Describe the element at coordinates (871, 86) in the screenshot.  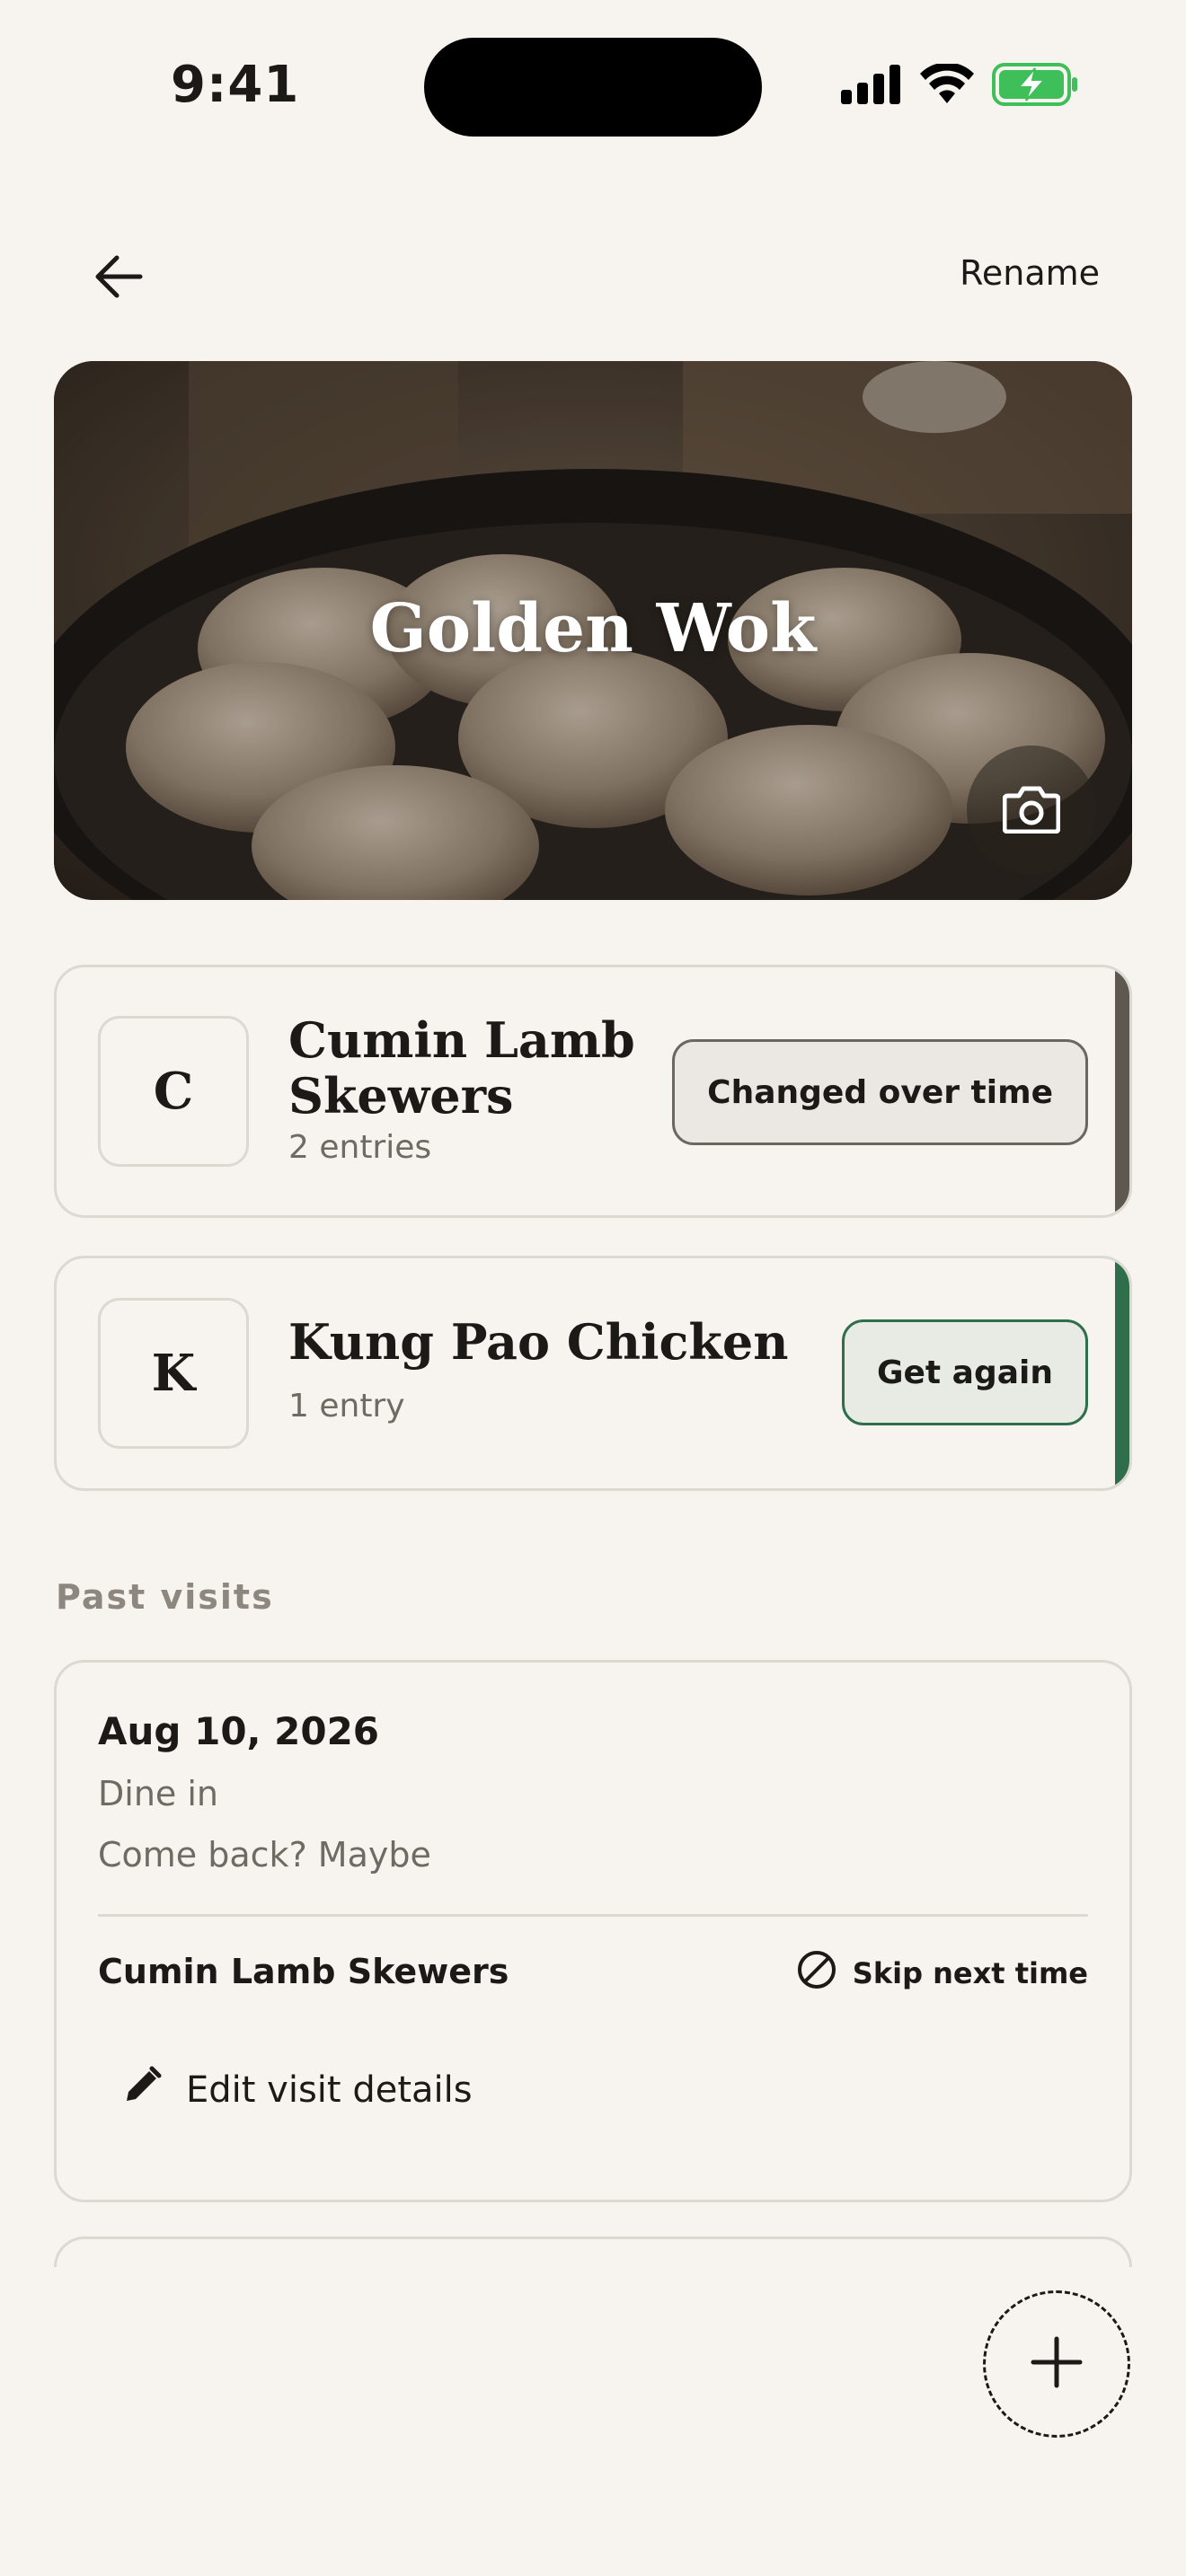
I see `cellular-signal-icon` at that location.